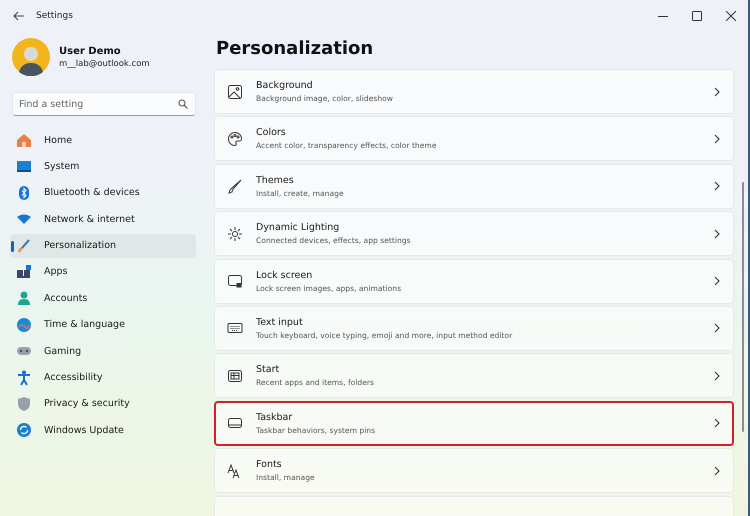 The image size is (750, 516). What do you see at coordinates (12, 246) in the screenshot?
I see `selection-indicator` at bounding box center [12, 246].